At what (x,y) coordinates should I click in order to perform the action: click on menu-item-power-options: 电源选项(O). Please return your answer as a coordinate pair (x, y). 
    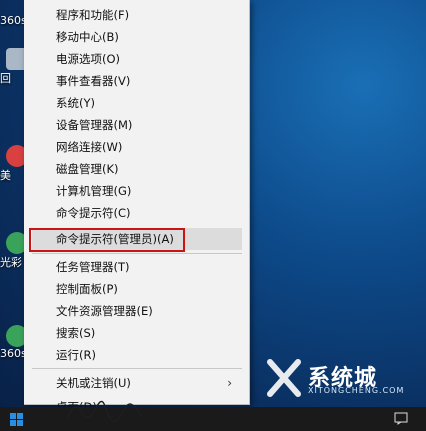
    Looking at the image, I should click on (137, 59).